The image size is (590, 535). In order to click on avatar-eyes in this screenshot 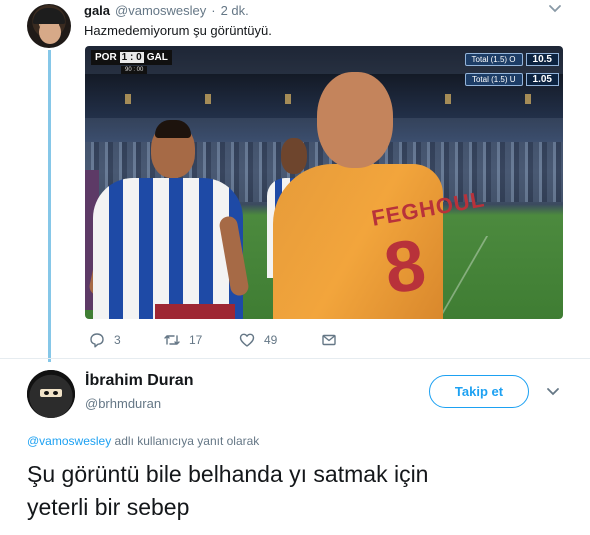, I will do `click(51, 393)`.